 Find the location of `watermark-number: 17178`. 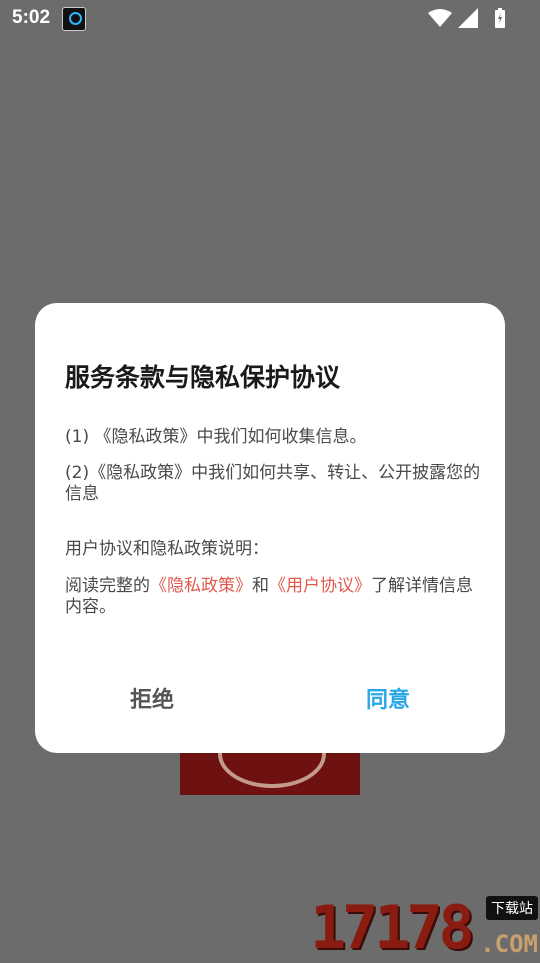

watermark-number: 17178 is located at coordinates (392, 928).